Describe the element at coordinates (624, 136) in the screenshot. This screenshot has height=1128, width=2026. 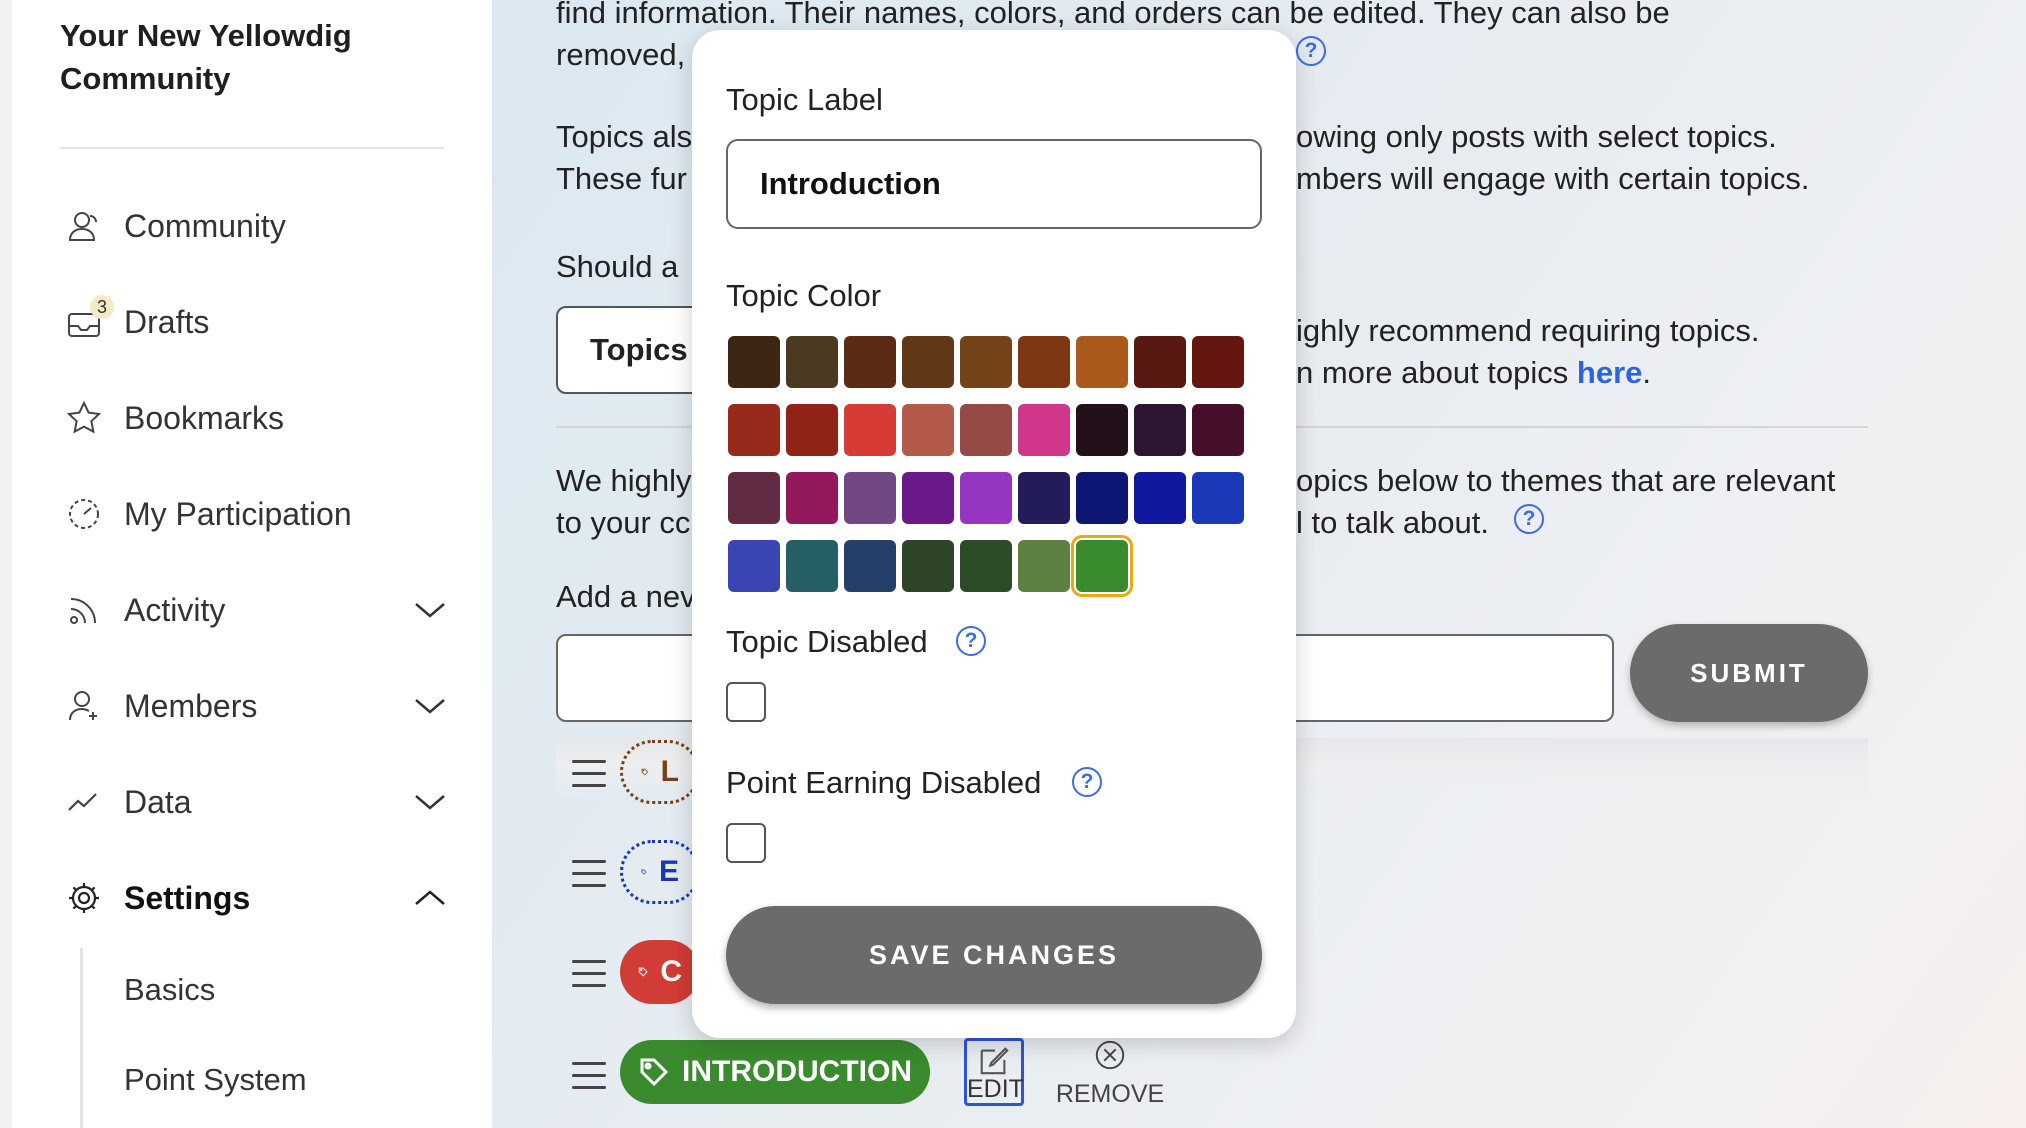
I see `topics-info: Topics als` at that location.